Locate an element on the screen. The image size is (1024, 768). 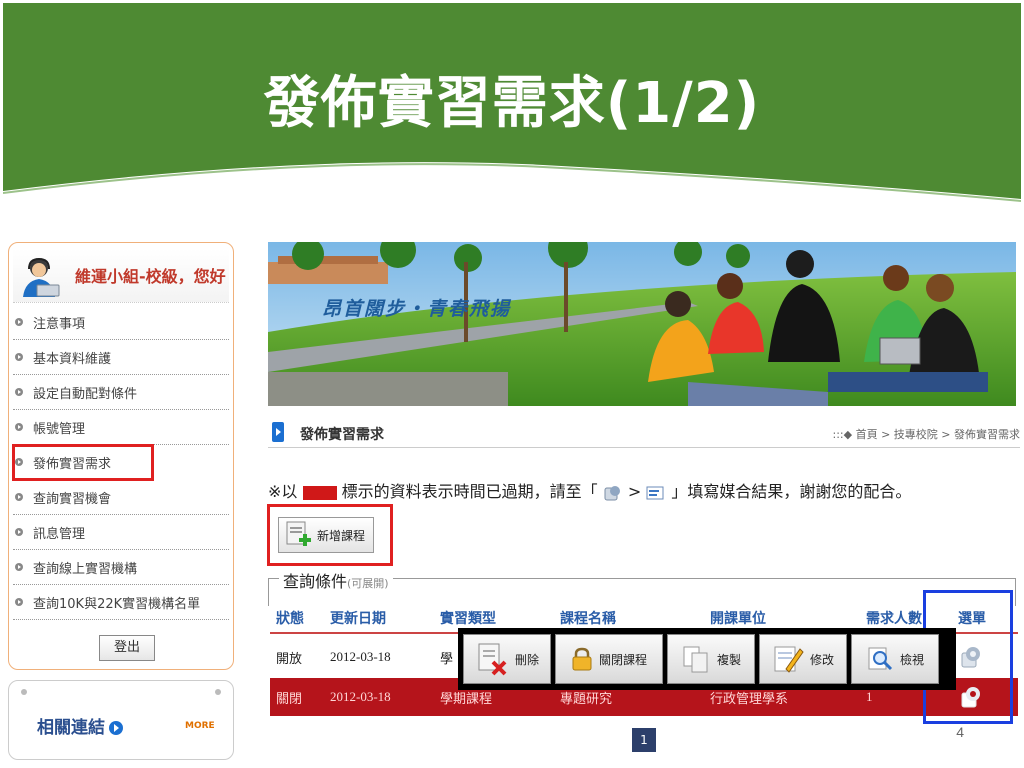
query-expand-hint: (可展開) is located at coordinates (368, 583).